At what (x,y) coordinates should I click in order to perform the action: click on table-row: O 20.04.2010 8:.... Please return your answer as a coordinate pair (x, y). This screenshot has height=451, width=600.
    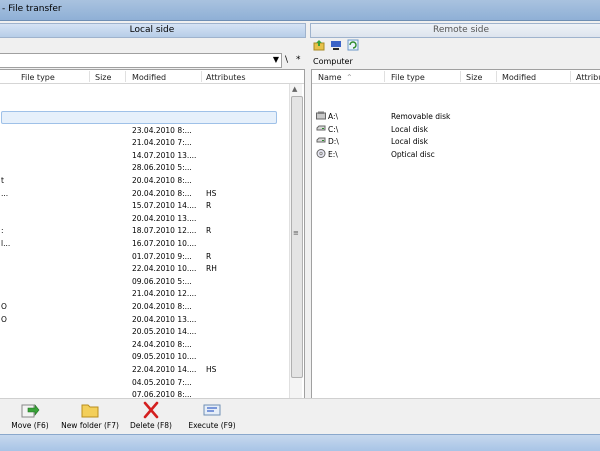
    Looking at the image, I should click on (152, 306).